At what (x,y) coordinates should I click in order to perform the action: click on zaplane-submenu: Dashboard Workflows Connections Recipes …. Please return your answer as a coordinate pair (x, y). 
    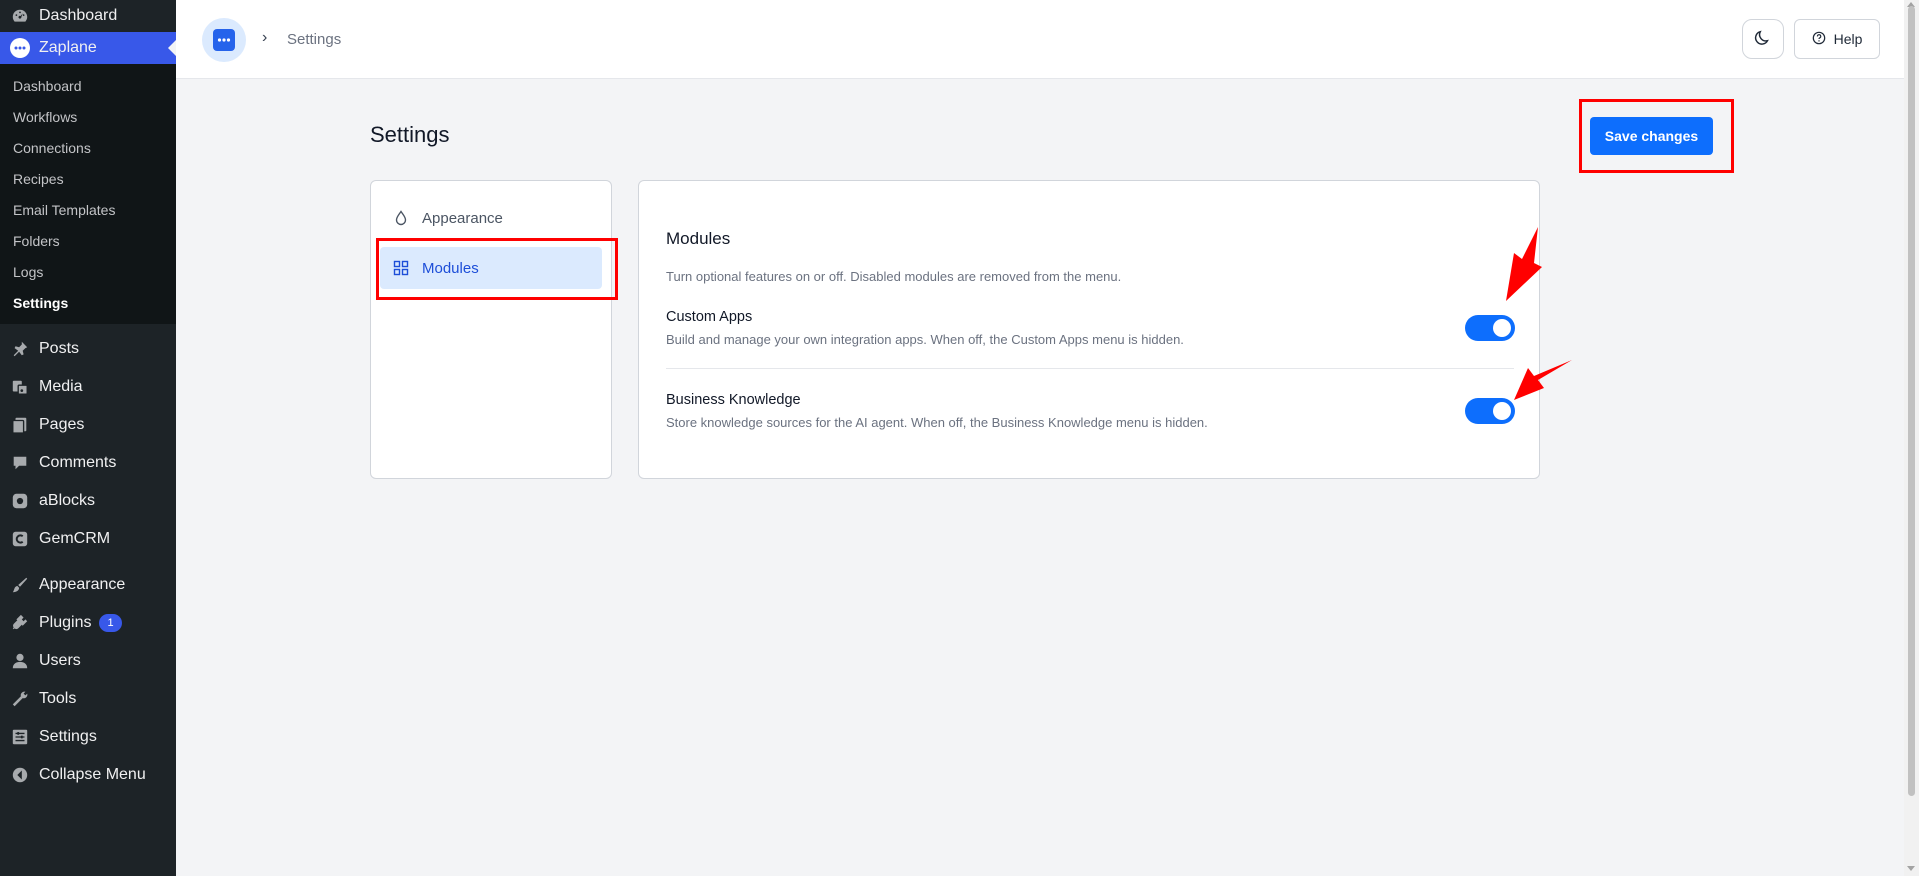
    Looking at the image, I should click on (88, 194).